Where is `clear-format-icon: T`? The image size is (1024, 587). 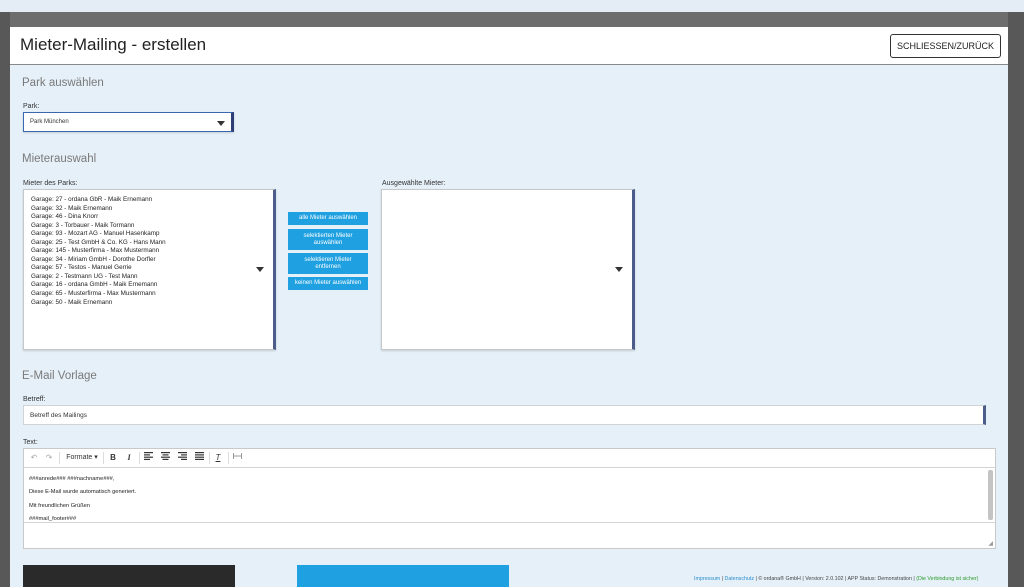
clear-format-icon: T is located at coordinates (218, 458).